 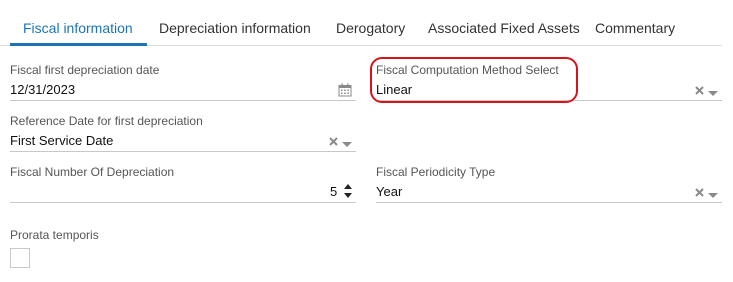 I want to click on select-value: First Service Date, so click(x=61, y=140).